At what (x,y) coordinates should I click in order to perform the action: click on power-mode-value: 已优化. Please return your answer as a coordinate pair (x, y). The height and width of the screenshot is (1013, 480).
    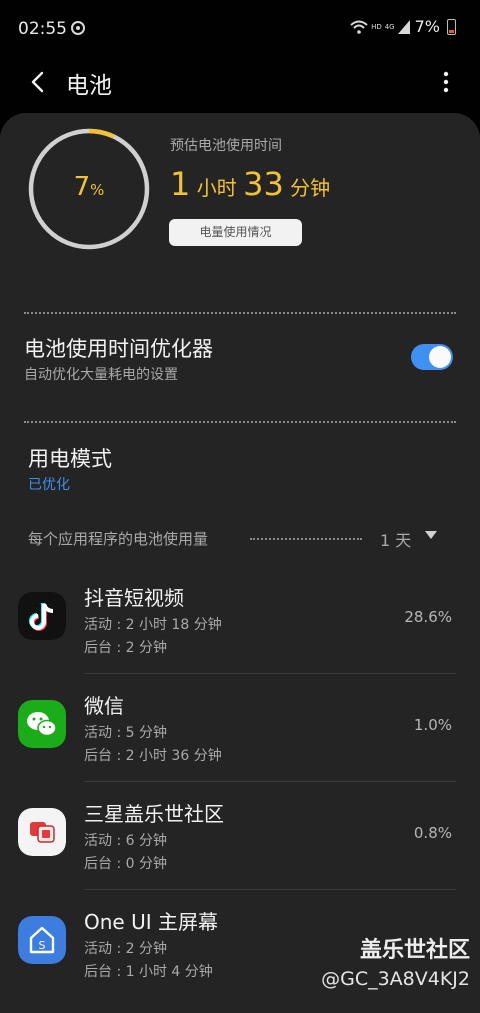
    Looking at the image, I should click on (49, 485).